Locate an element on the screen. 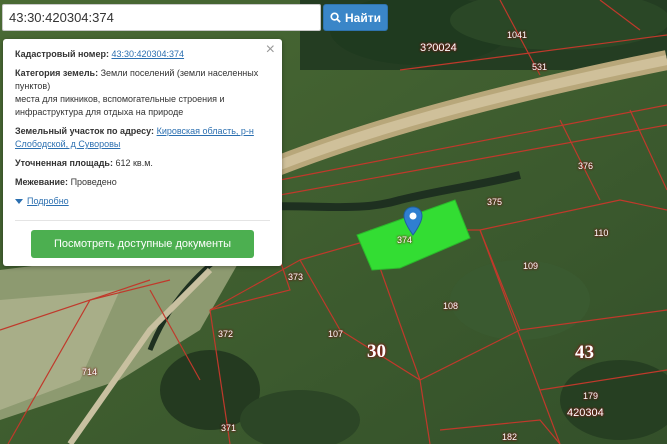 Image resolution: width=667 pixels, height=444 pixels. parcel-label: 182 is located at coordinates (510, 437).